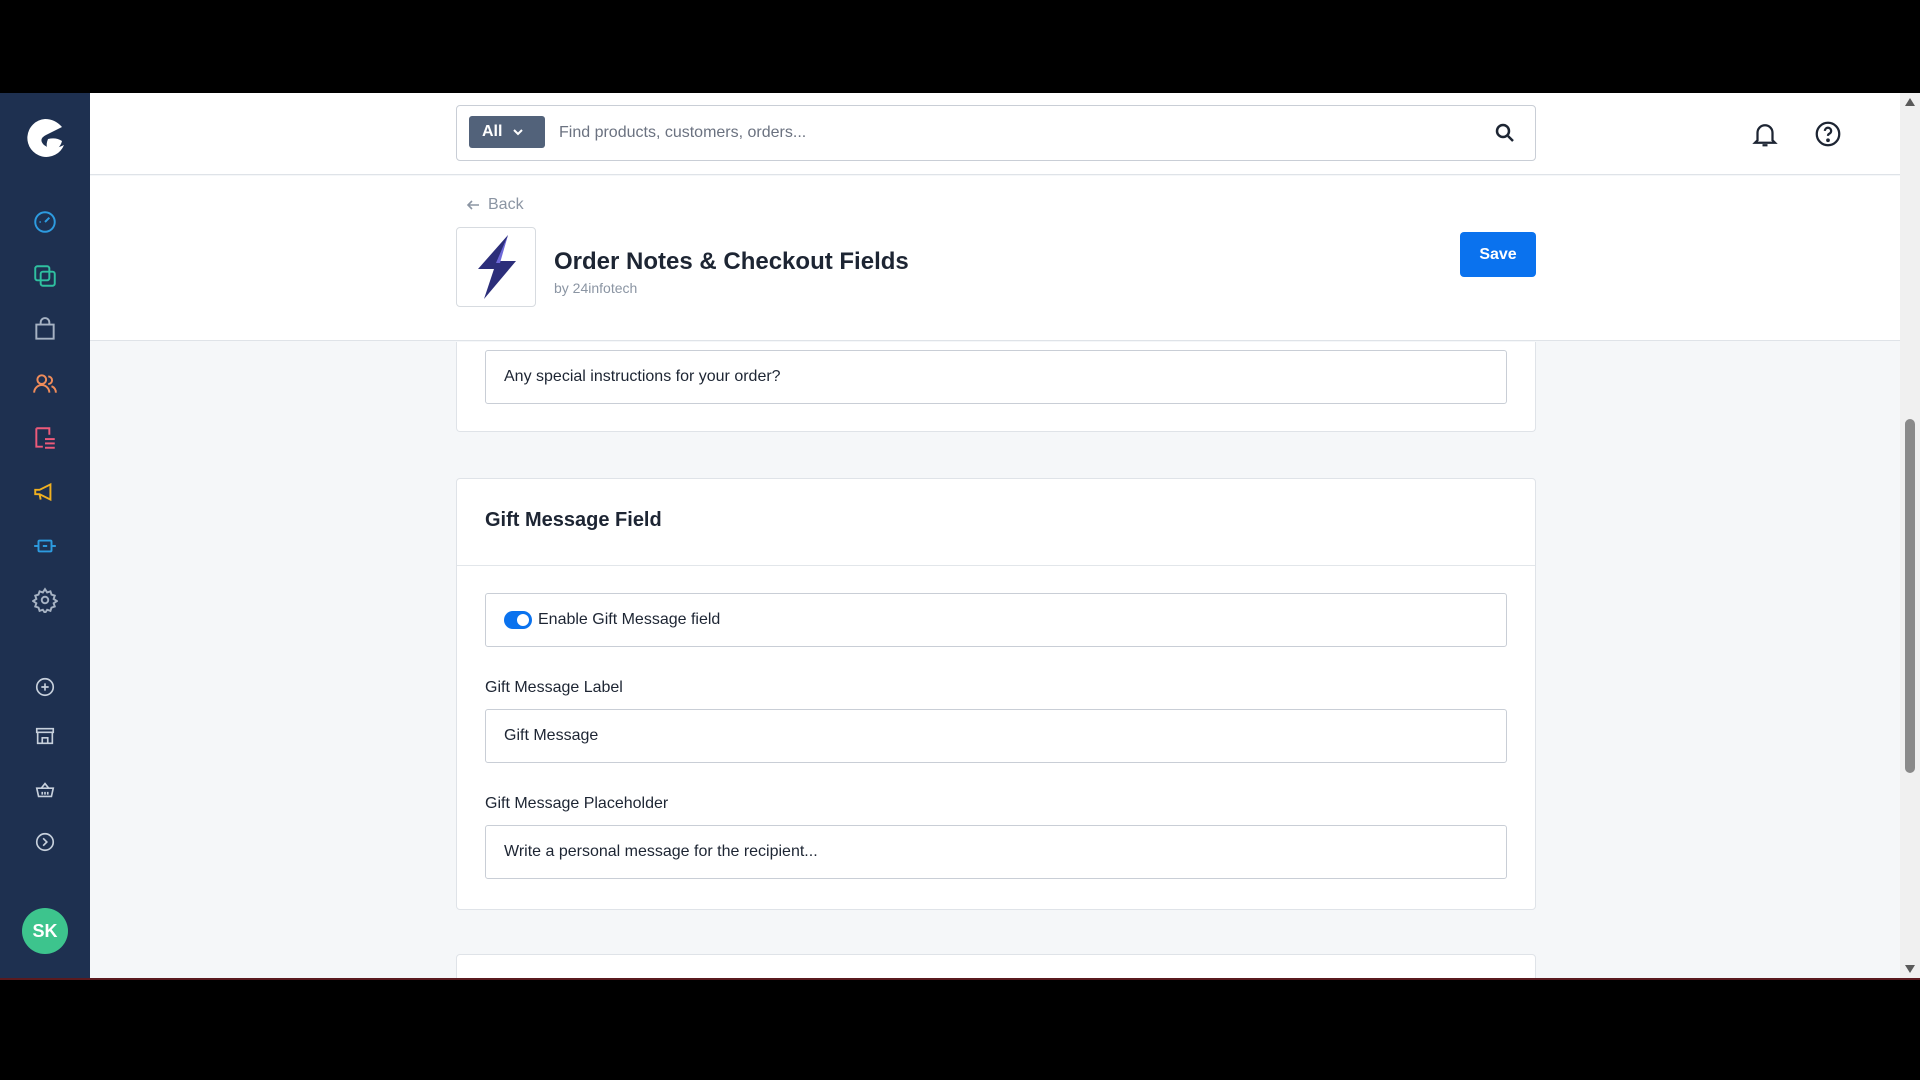 This screenshot has height=1080, width=1920. What do you see at coordinates (1498, 254) in the screenshot?
I see `save-button: Save` at bounding box center [1498, 254].